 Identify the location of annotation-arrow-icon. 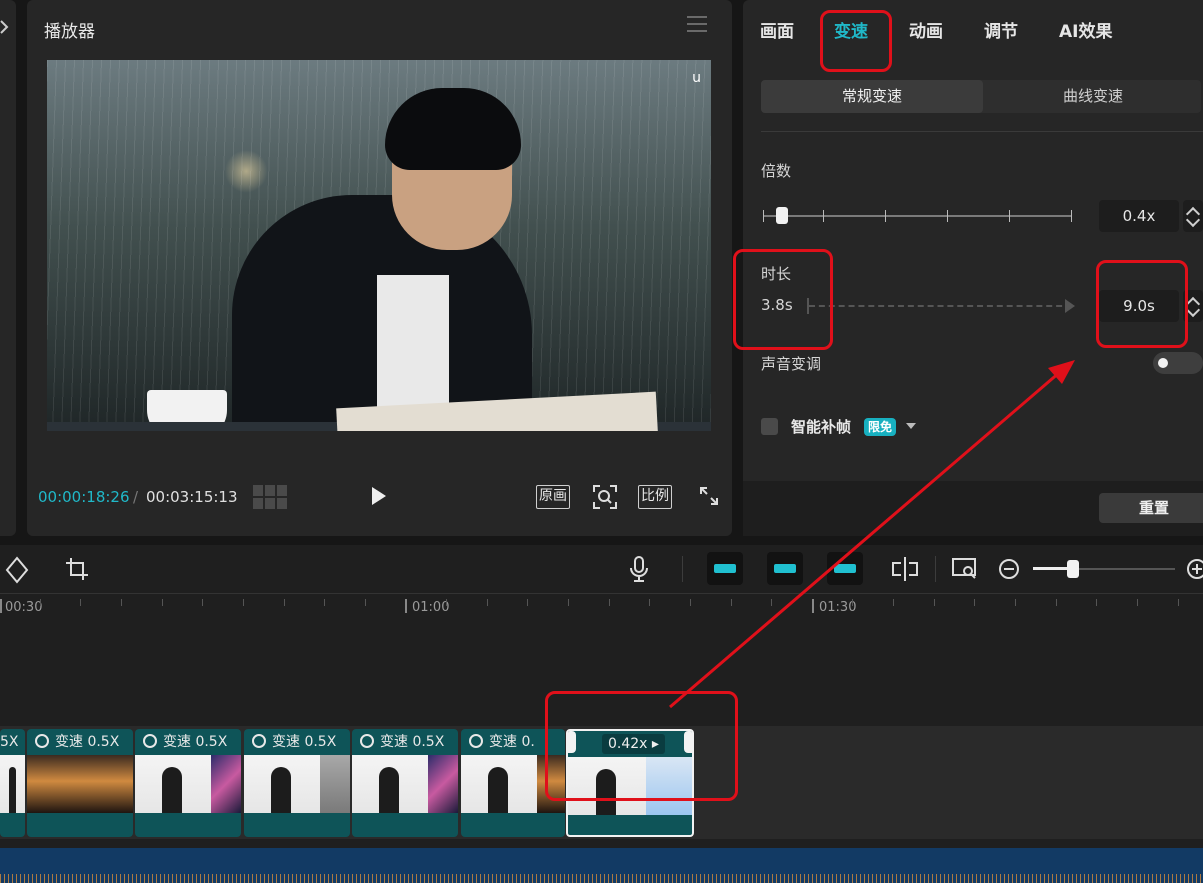
(872, 534).